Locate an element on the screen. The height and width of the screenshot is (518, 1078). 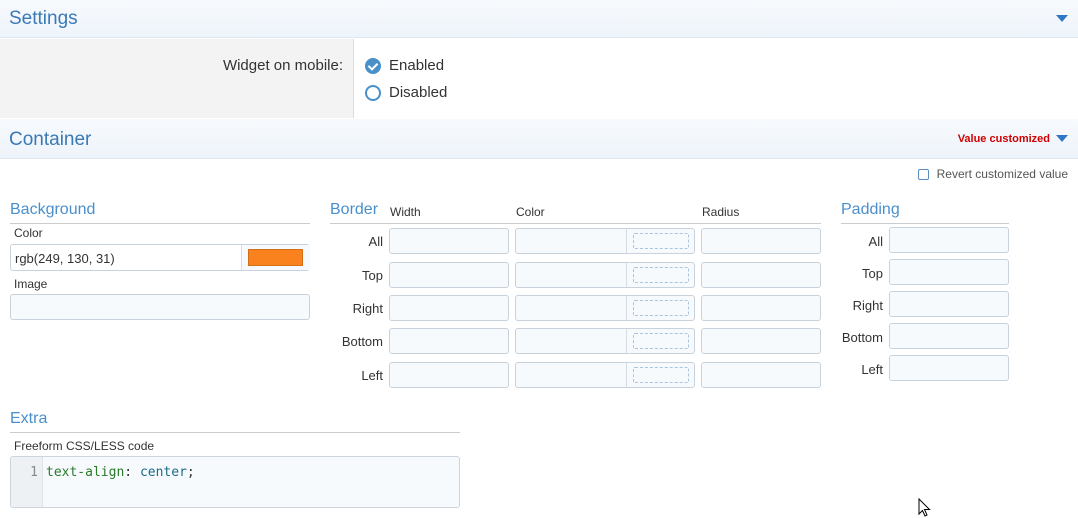
code-gutter: 1 is located at coordinates (27, 482).